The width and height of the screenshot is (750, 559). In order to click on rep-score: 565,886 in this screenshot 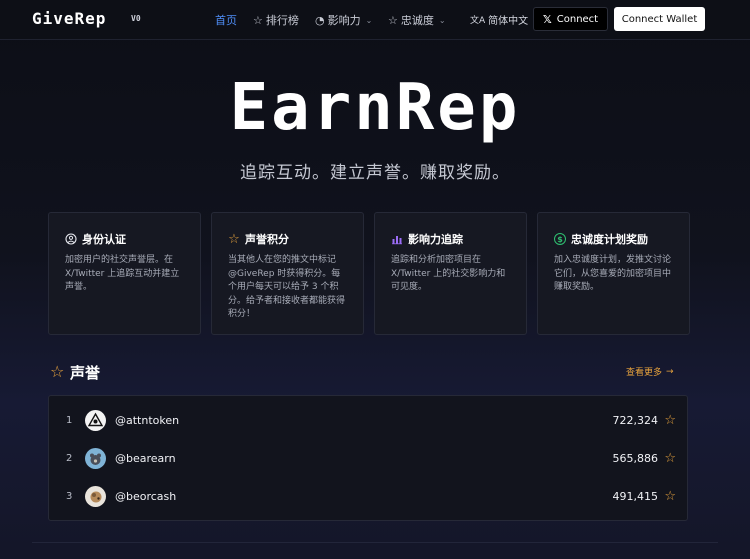, I will do `click(635, 458)`.